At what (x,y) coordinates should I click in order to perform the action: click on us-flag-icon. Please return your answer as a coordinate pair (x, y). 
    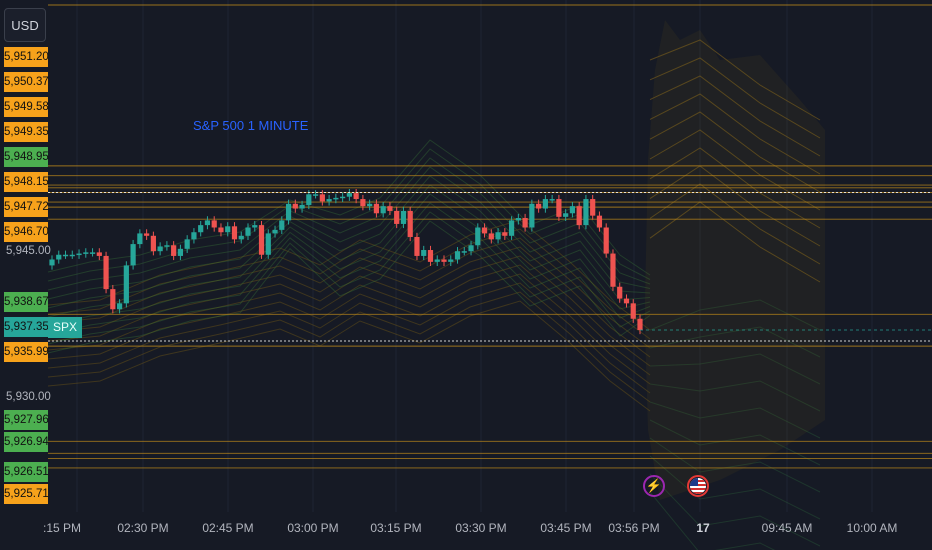
    Looking at the image, I should click on (698, 486).